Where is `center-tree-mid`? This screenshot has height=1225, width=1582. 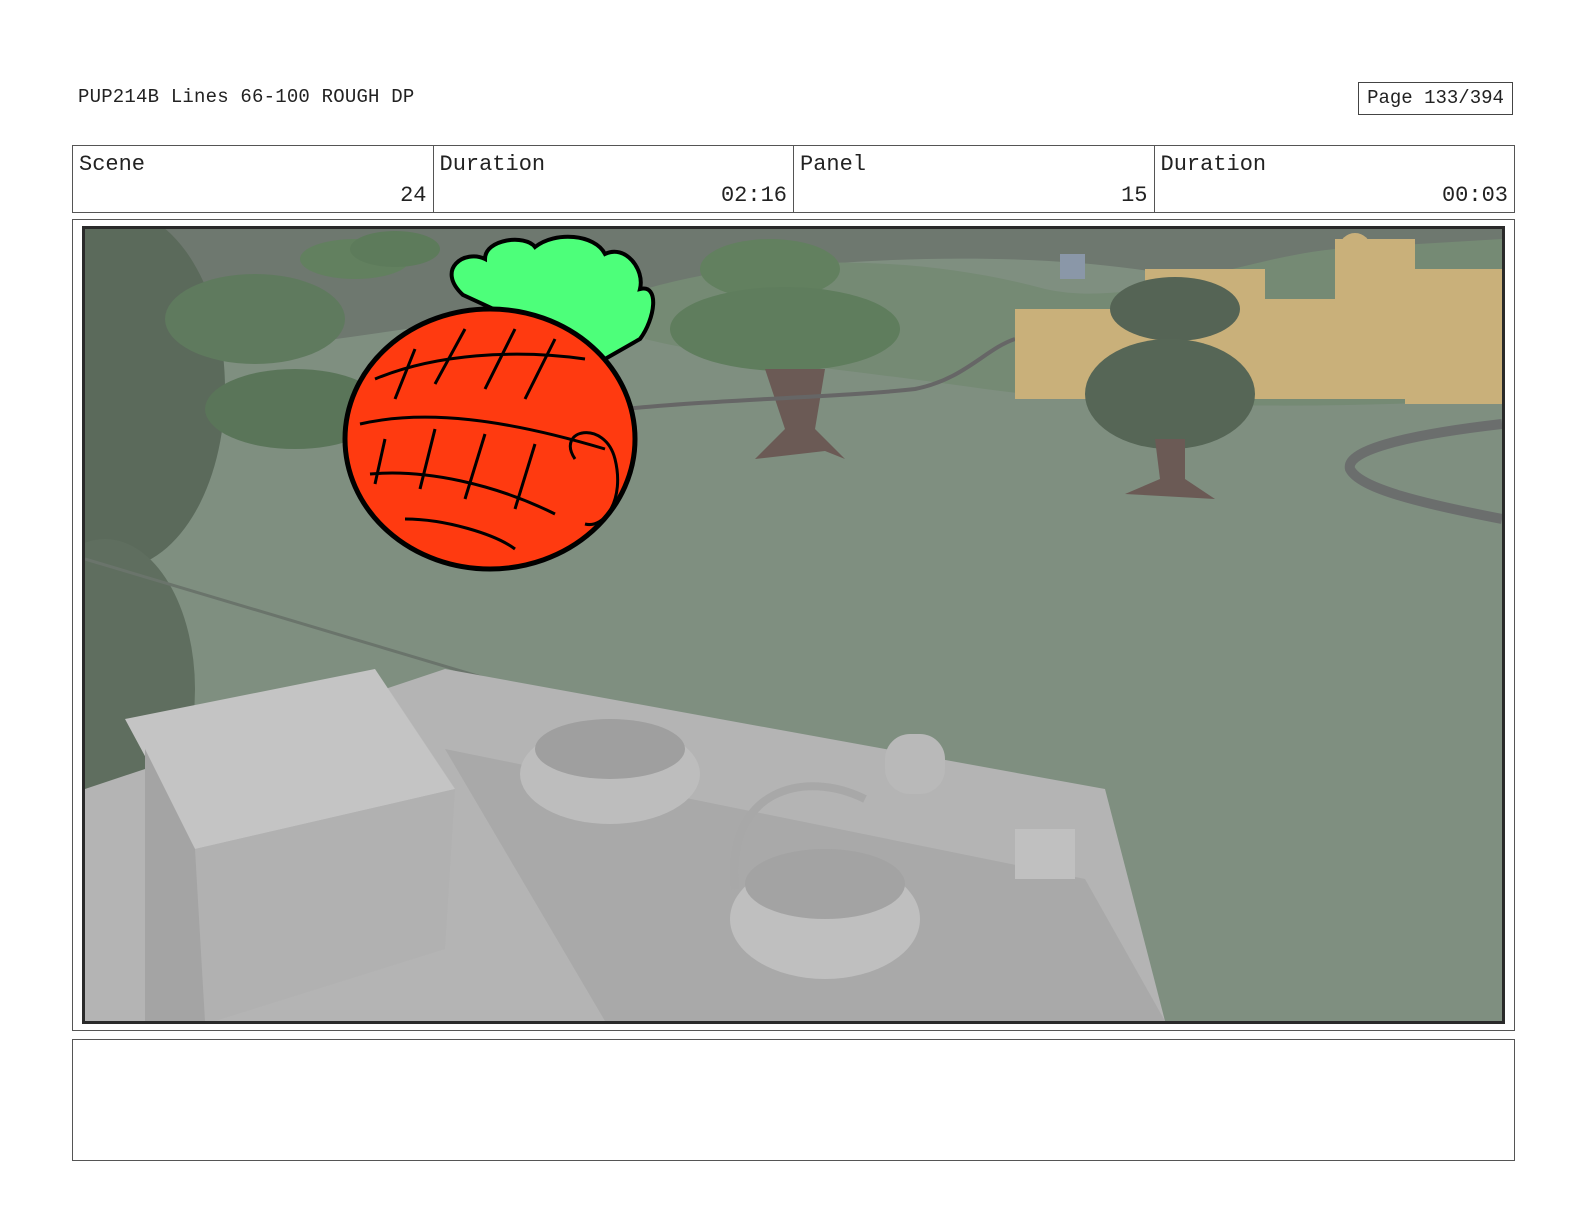 center-tree-mid is located at coordinates (785, 329).